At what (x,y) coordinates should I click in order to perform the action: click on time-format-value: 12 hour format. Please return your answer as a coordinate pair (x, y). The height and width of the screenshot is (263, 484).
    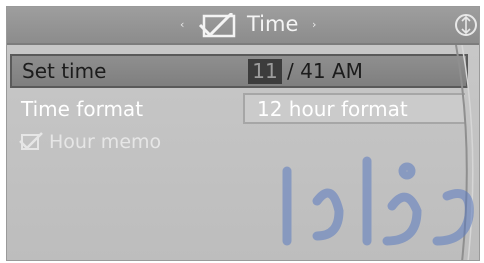
    Looking at the image, I should click on (332, 109).